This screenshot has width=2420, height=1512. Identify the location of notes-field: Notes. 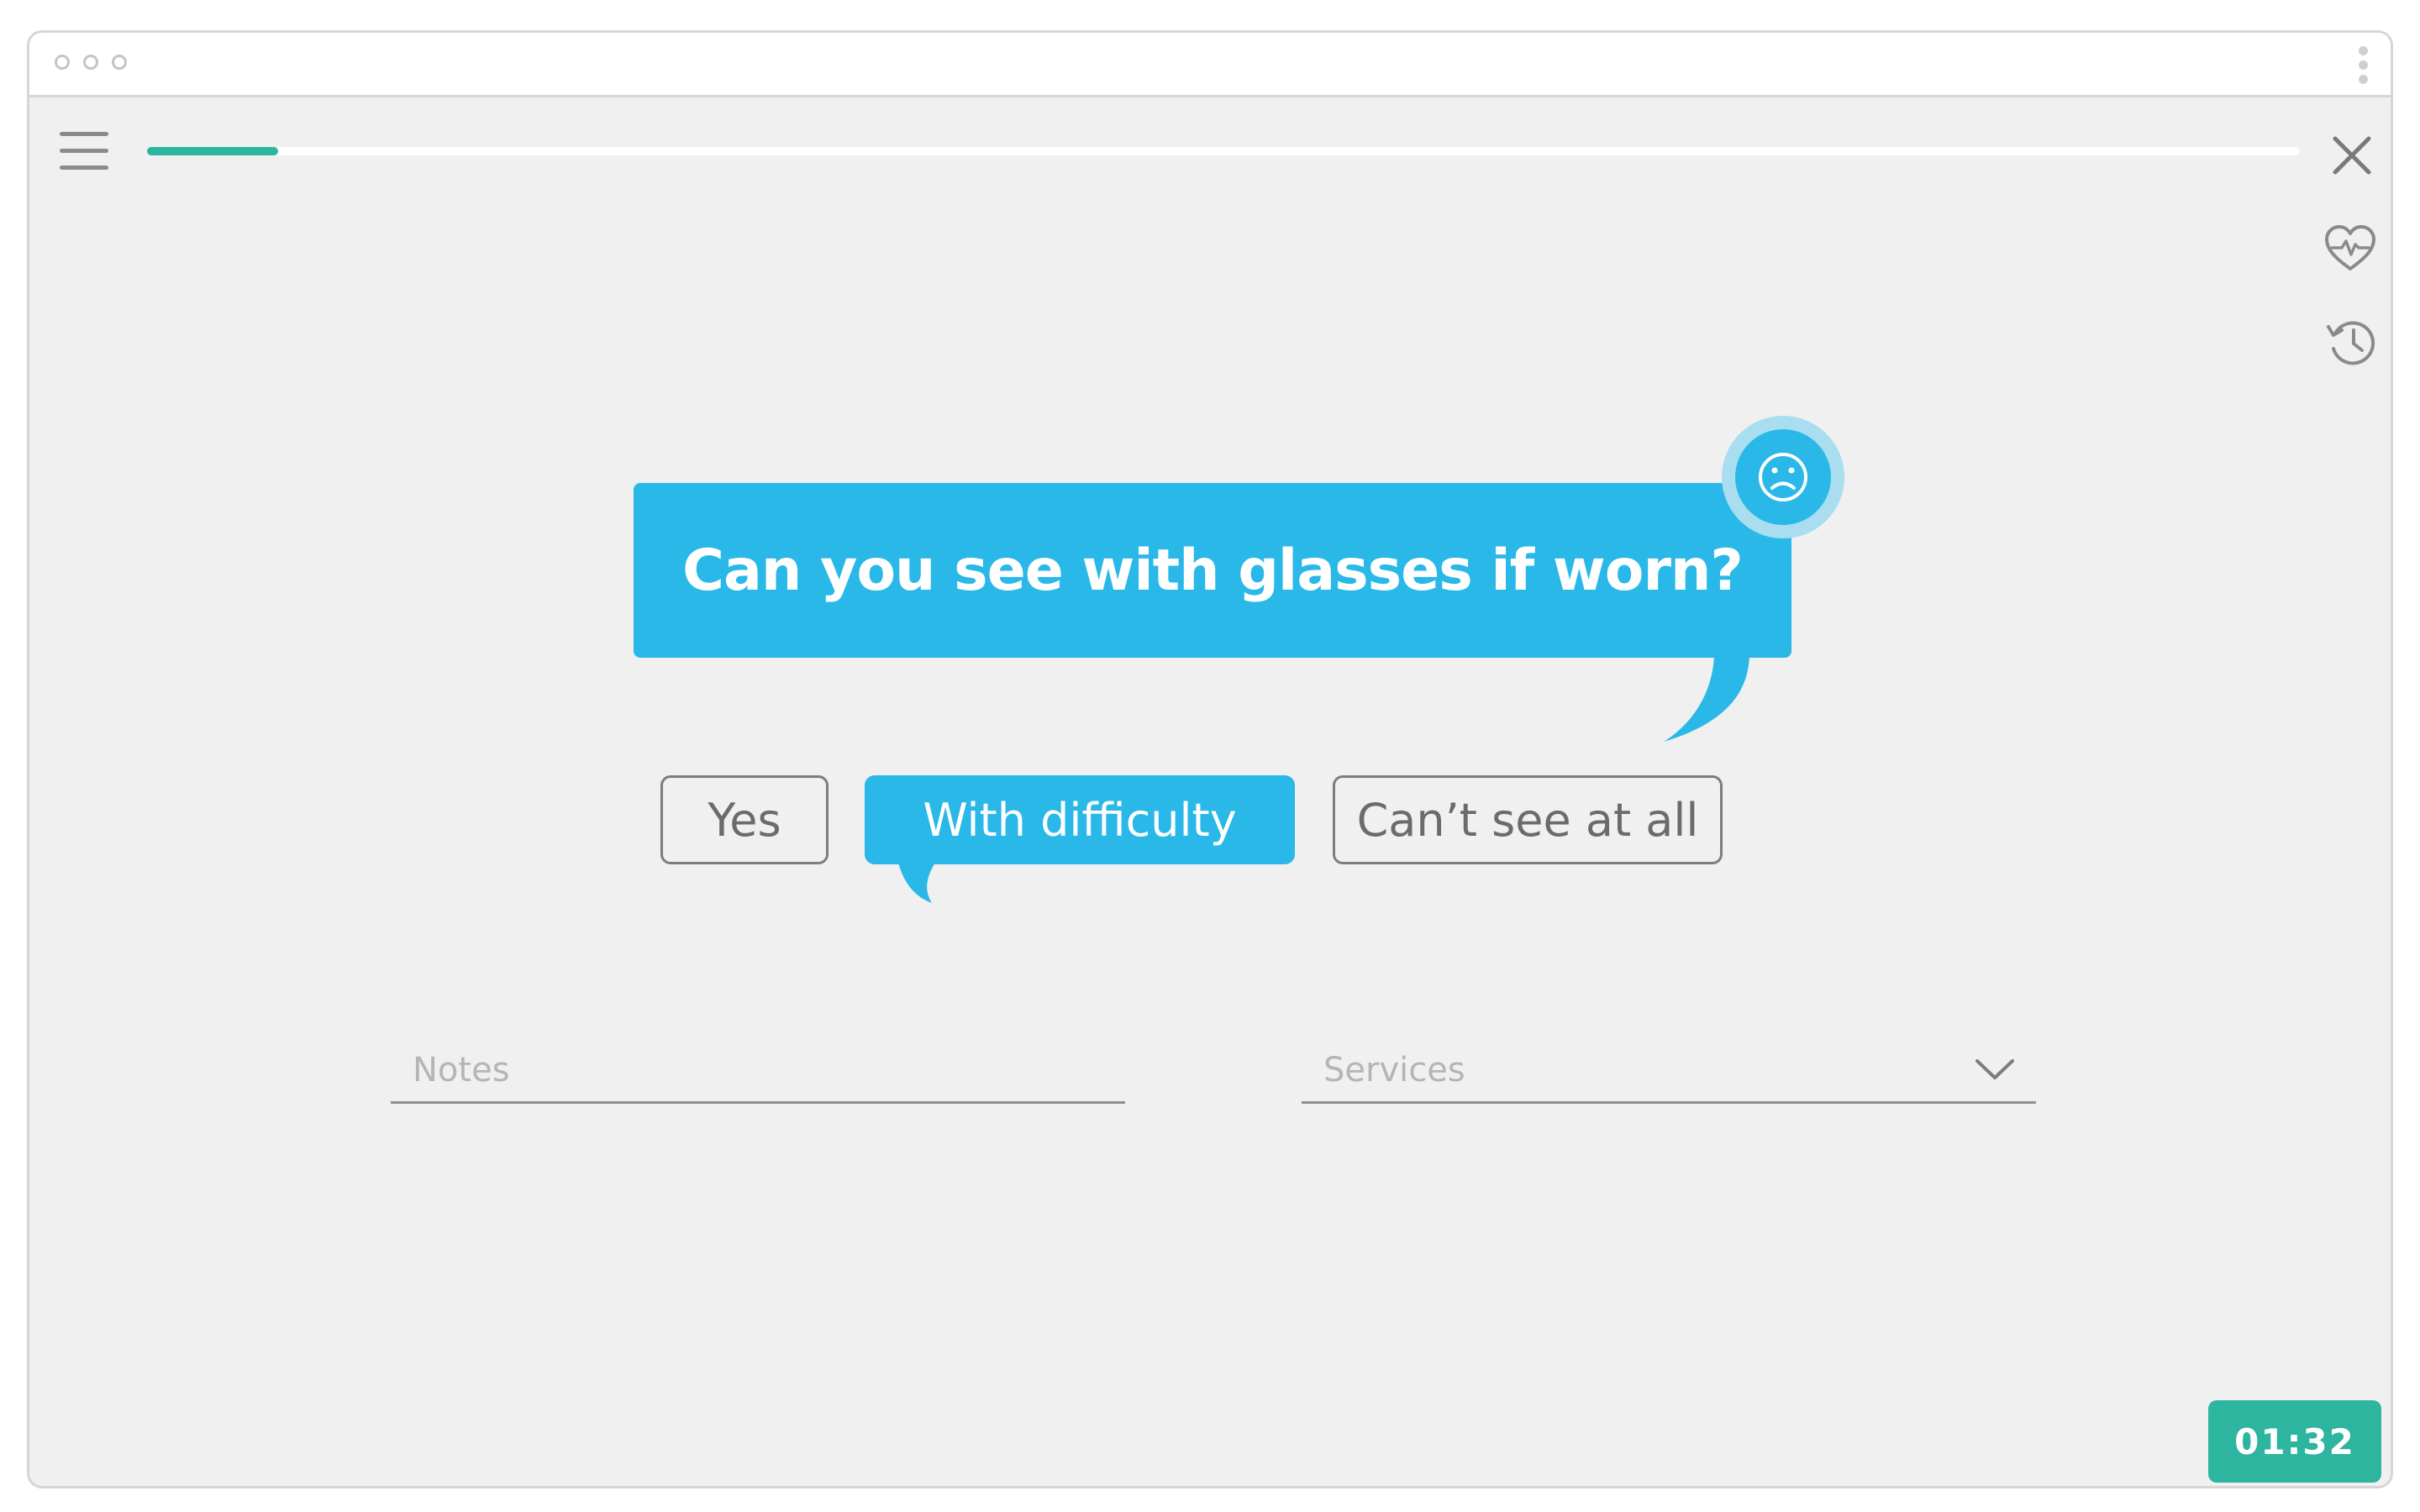
(758, 1070).